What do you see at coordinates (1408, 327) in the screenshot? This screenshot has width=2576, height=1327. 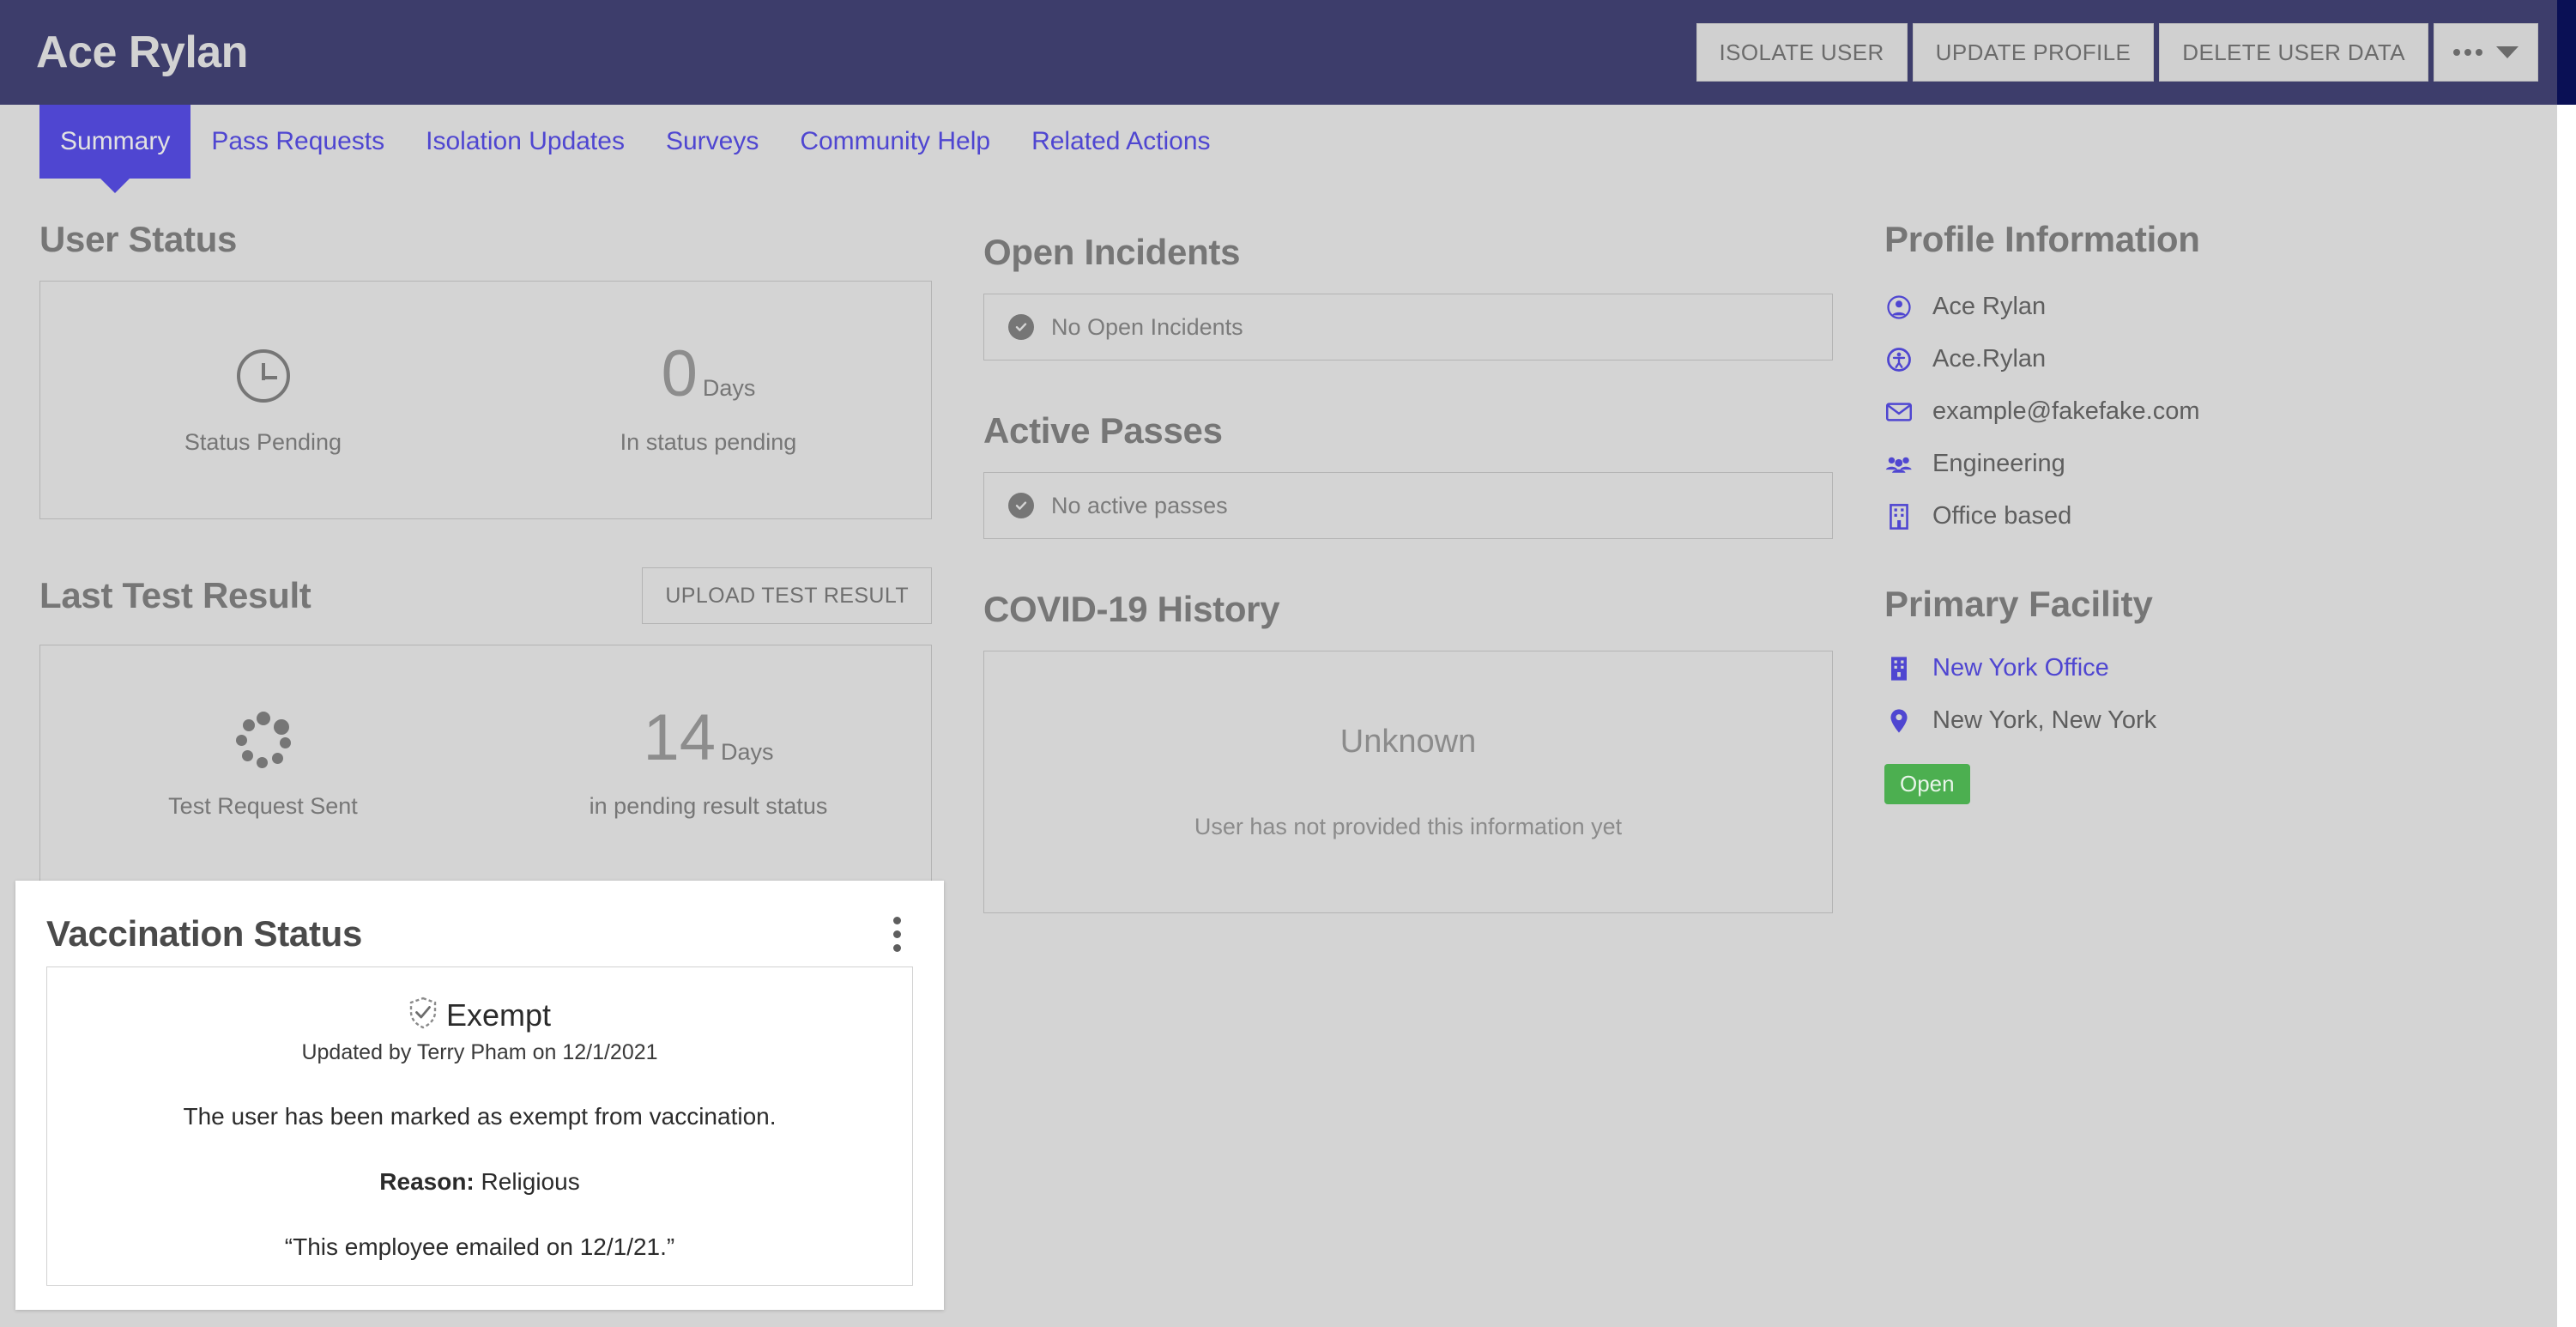 I see `open-incidents-empty-row: No Open Incidents` at bounding box center [1408, 327].